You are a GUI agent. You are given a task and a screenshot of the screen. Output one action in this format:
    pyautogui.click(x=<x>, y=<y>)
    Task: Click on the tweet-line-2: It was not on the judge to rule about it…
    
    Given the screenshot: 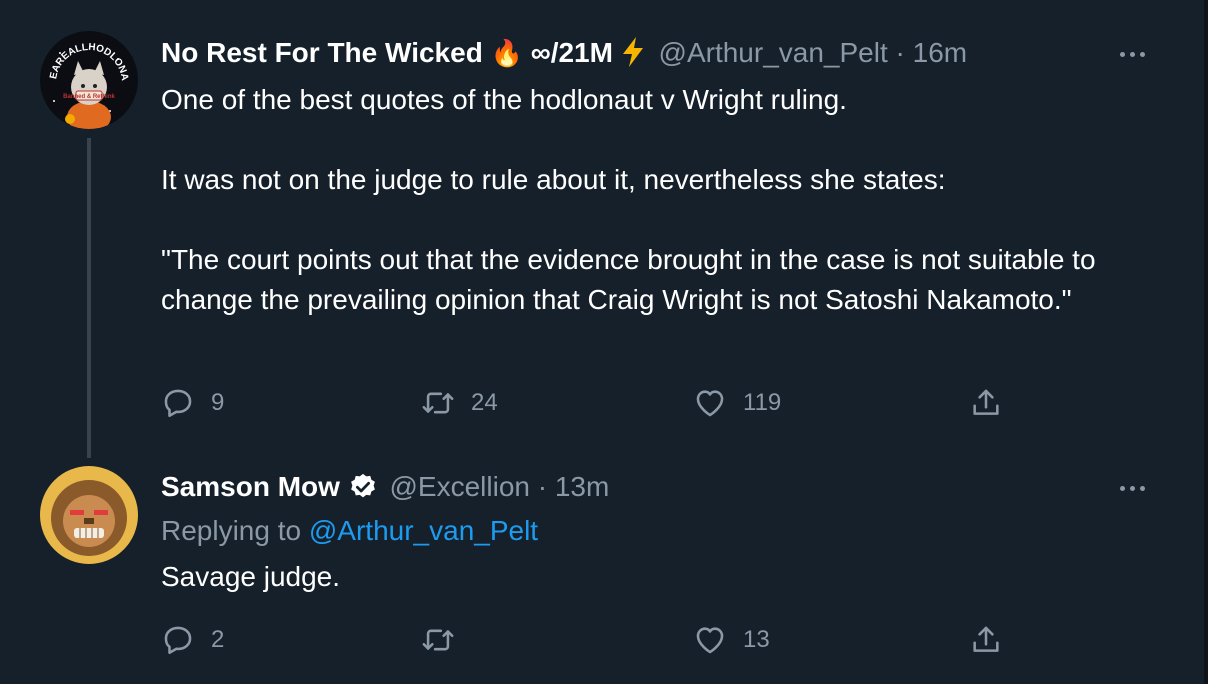 What is the action you would take?
    pyautogui.click(x=553, y=179)
    